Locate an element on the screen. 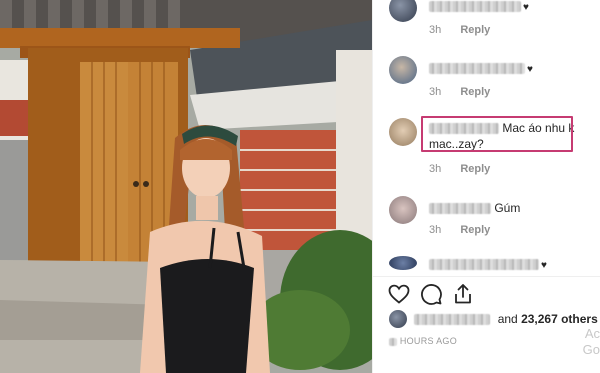 The image size is (600, 373). liker-avatar is located at coordinates (398, 319).